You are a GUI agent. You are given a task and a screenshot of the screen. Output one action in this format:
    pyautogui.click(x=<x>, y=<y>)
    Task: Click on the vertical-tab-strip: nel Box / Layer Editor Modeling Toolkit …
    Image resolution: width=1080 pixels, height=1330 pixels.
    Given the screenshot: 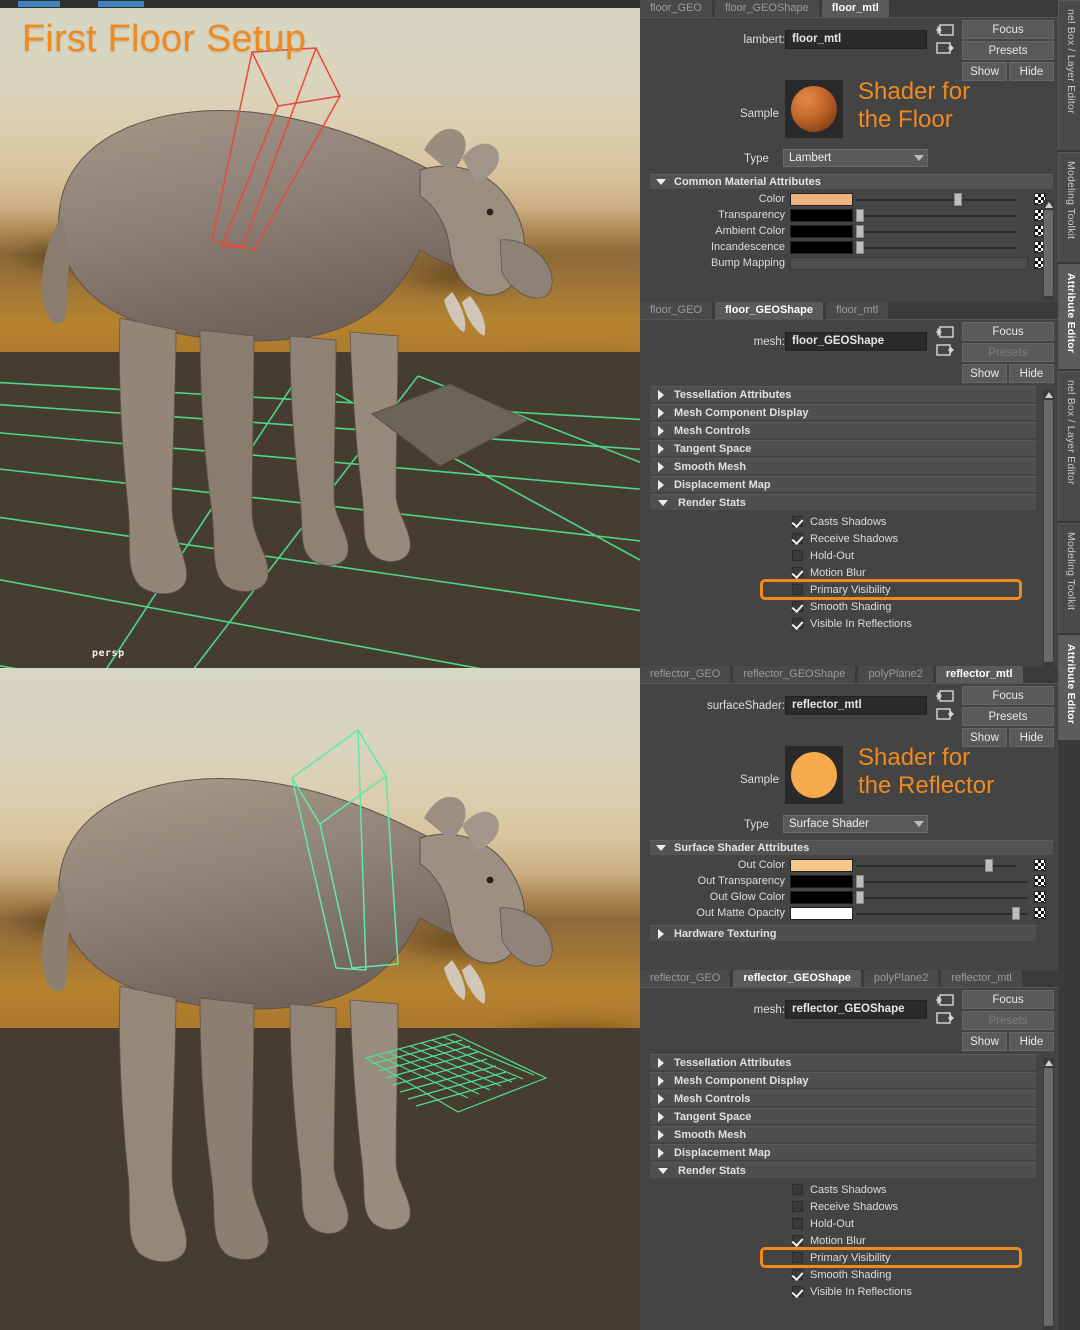 What is the action you would take?
    pyautogui.click(x=1069, y=665)
    